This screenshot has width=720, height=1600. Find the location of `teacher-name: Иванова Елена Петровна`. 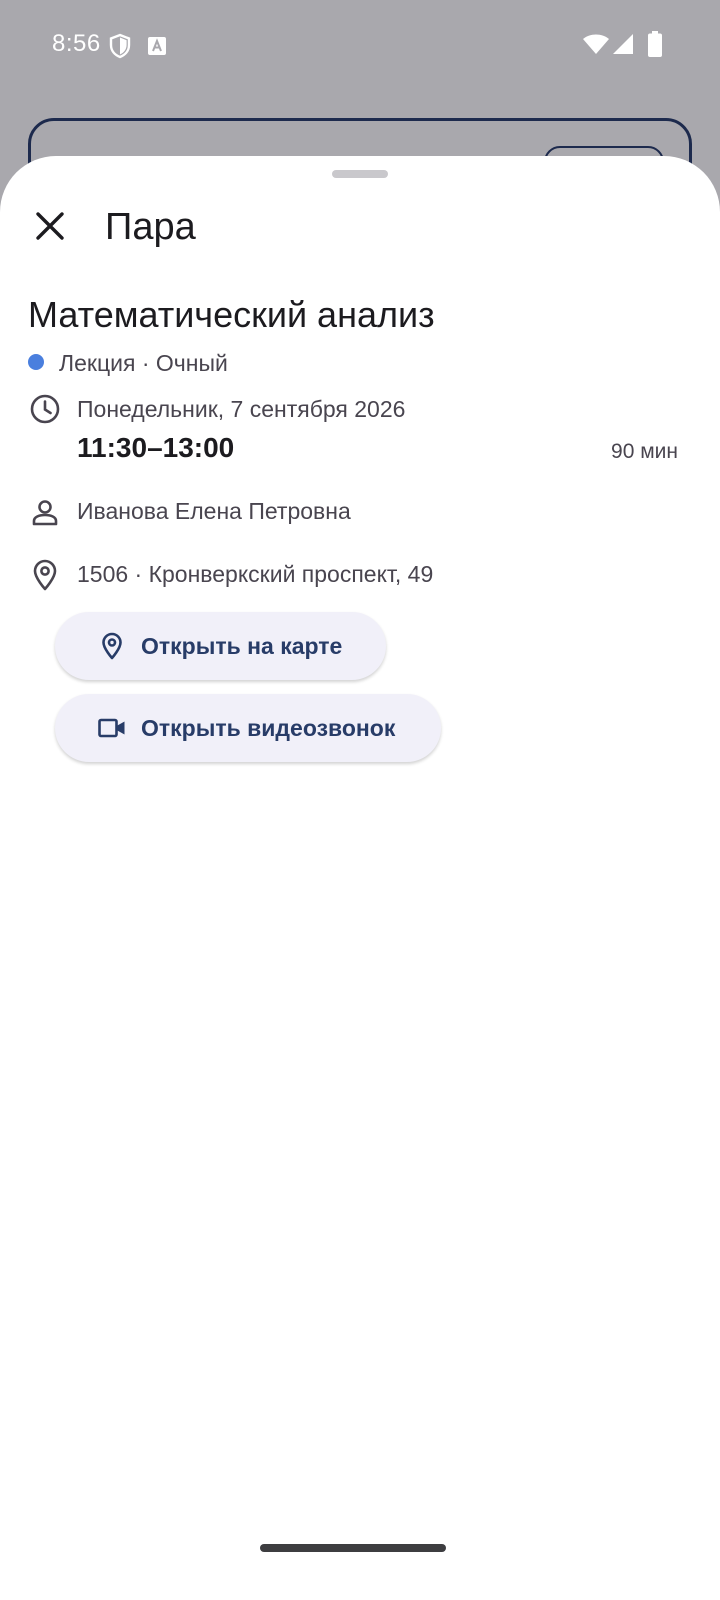

teacher-name: Иванова Елена Петровна is located at coordinates (214, 511).